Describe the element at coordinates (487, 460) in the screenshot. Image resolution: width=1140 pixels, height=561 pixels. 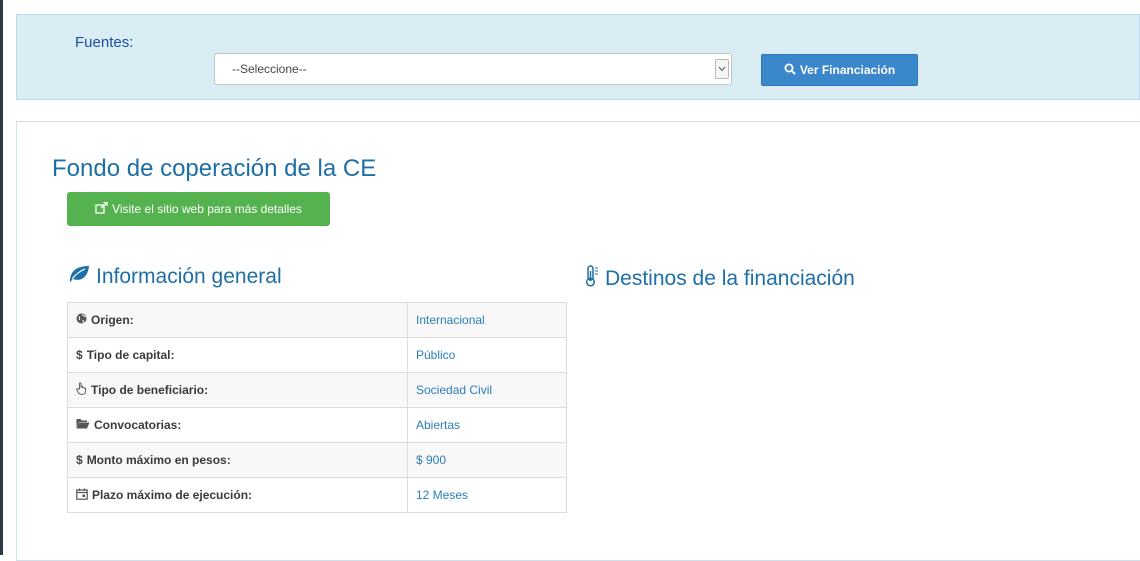
I see `row-value-monto-maximo: $ 900` at that location.